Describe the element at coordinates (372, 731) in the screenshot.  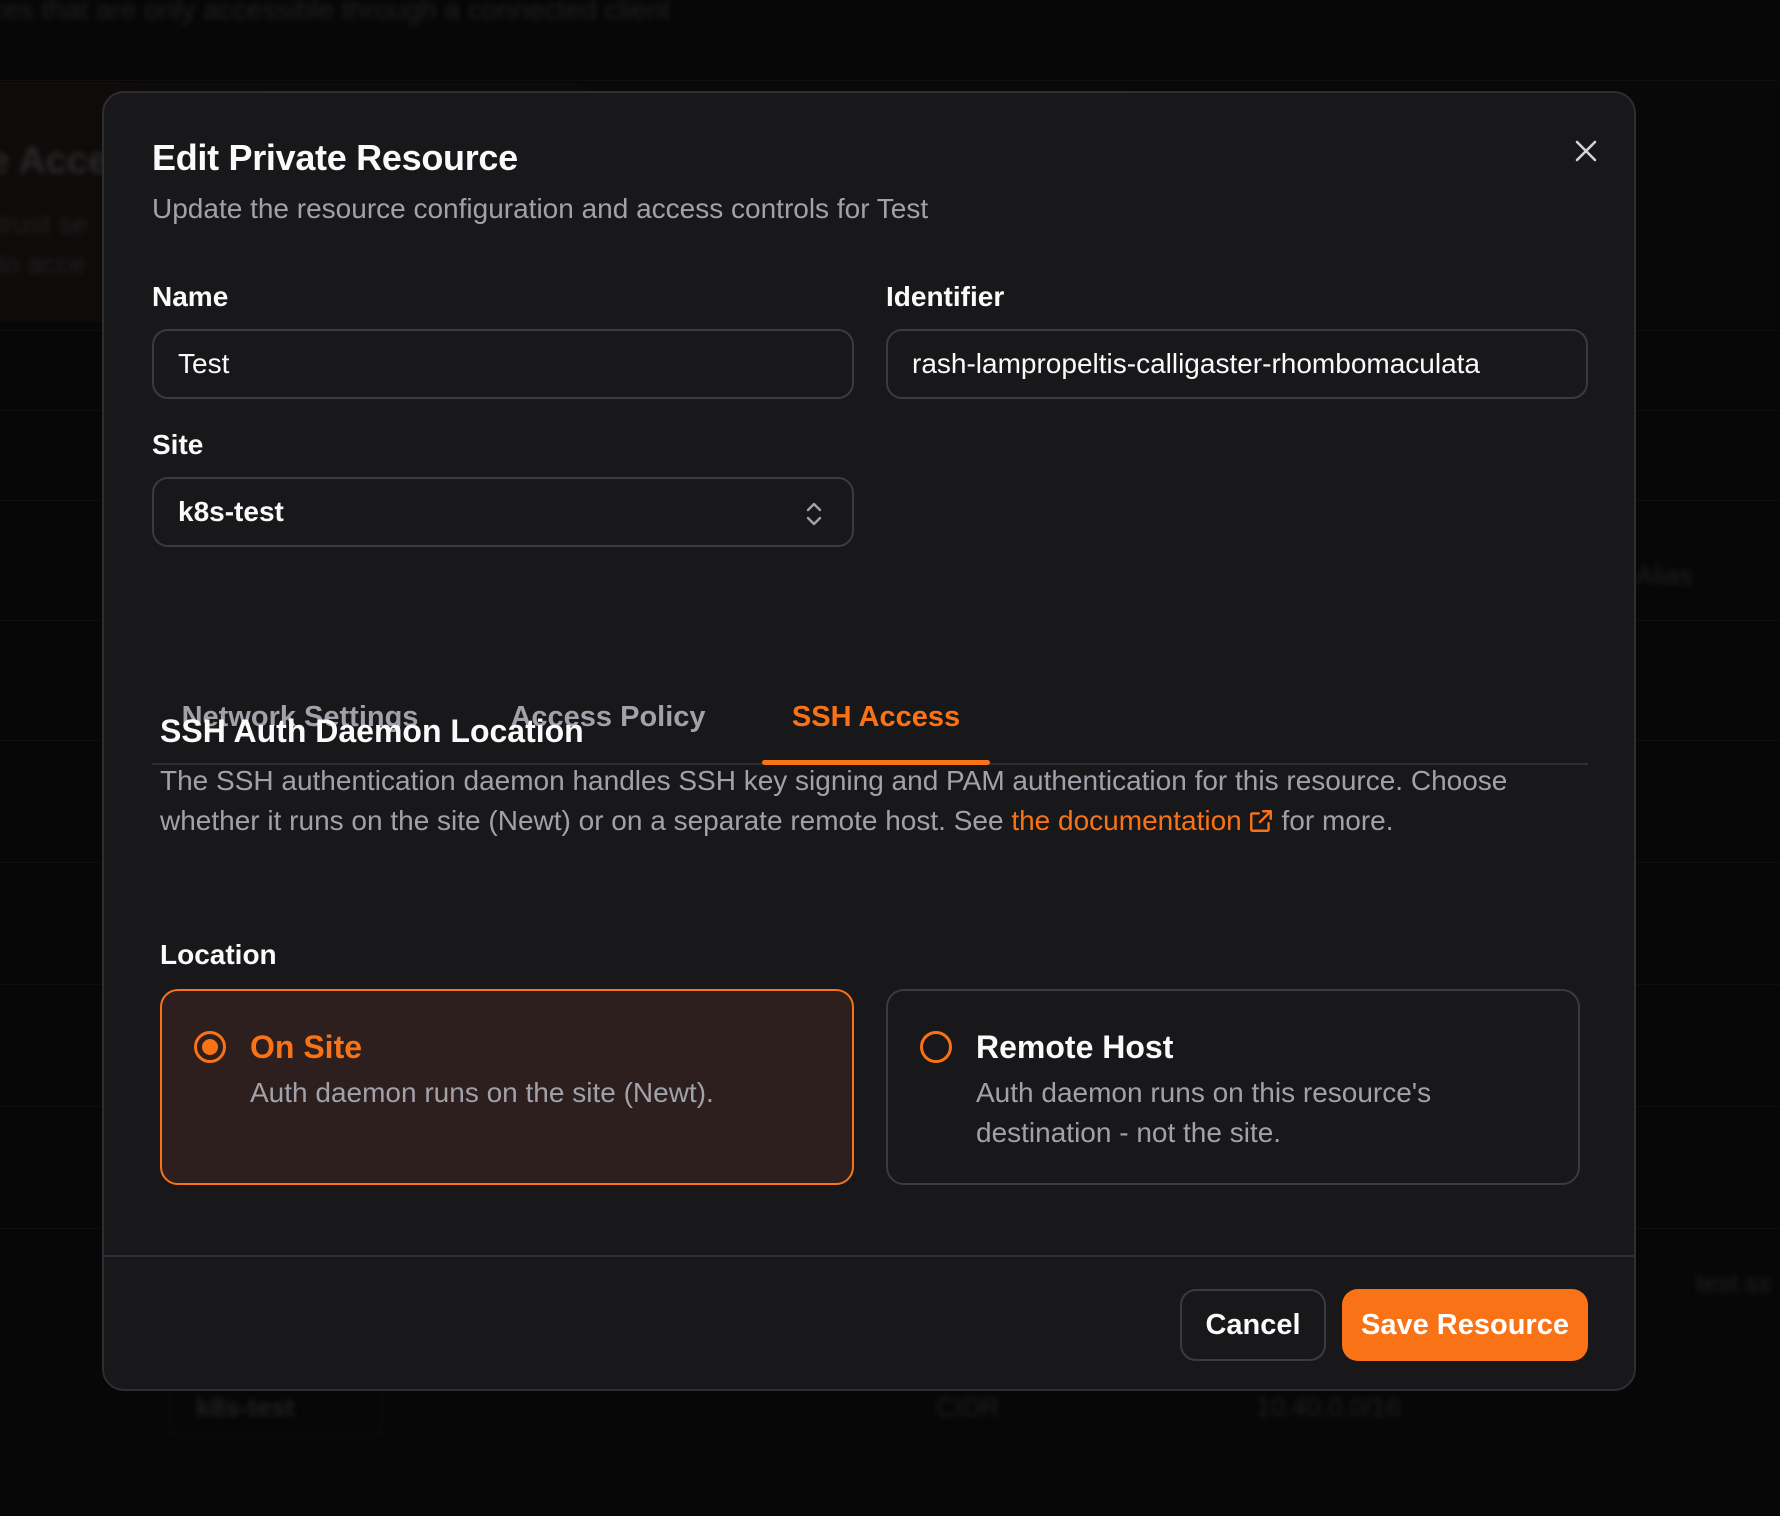
I see `ssh-section-title: SSH Auth Daemon Location` at that location.